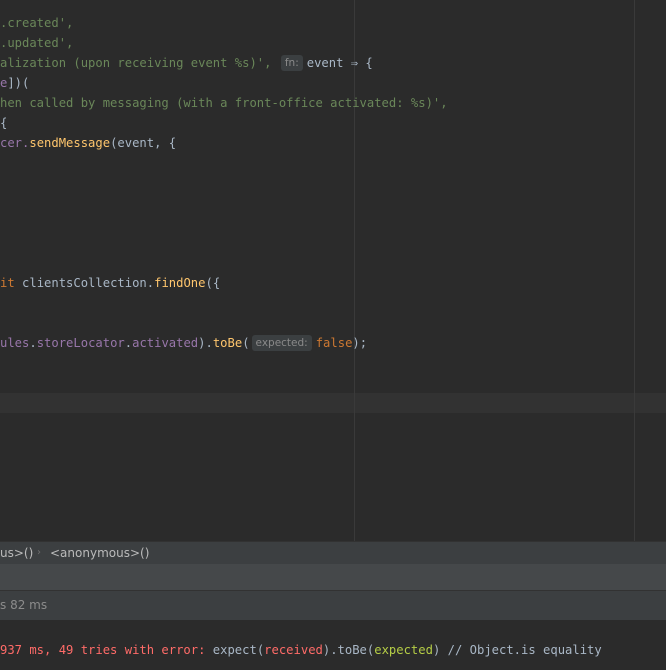  I want to click on indent-guide, so click(354, 270).